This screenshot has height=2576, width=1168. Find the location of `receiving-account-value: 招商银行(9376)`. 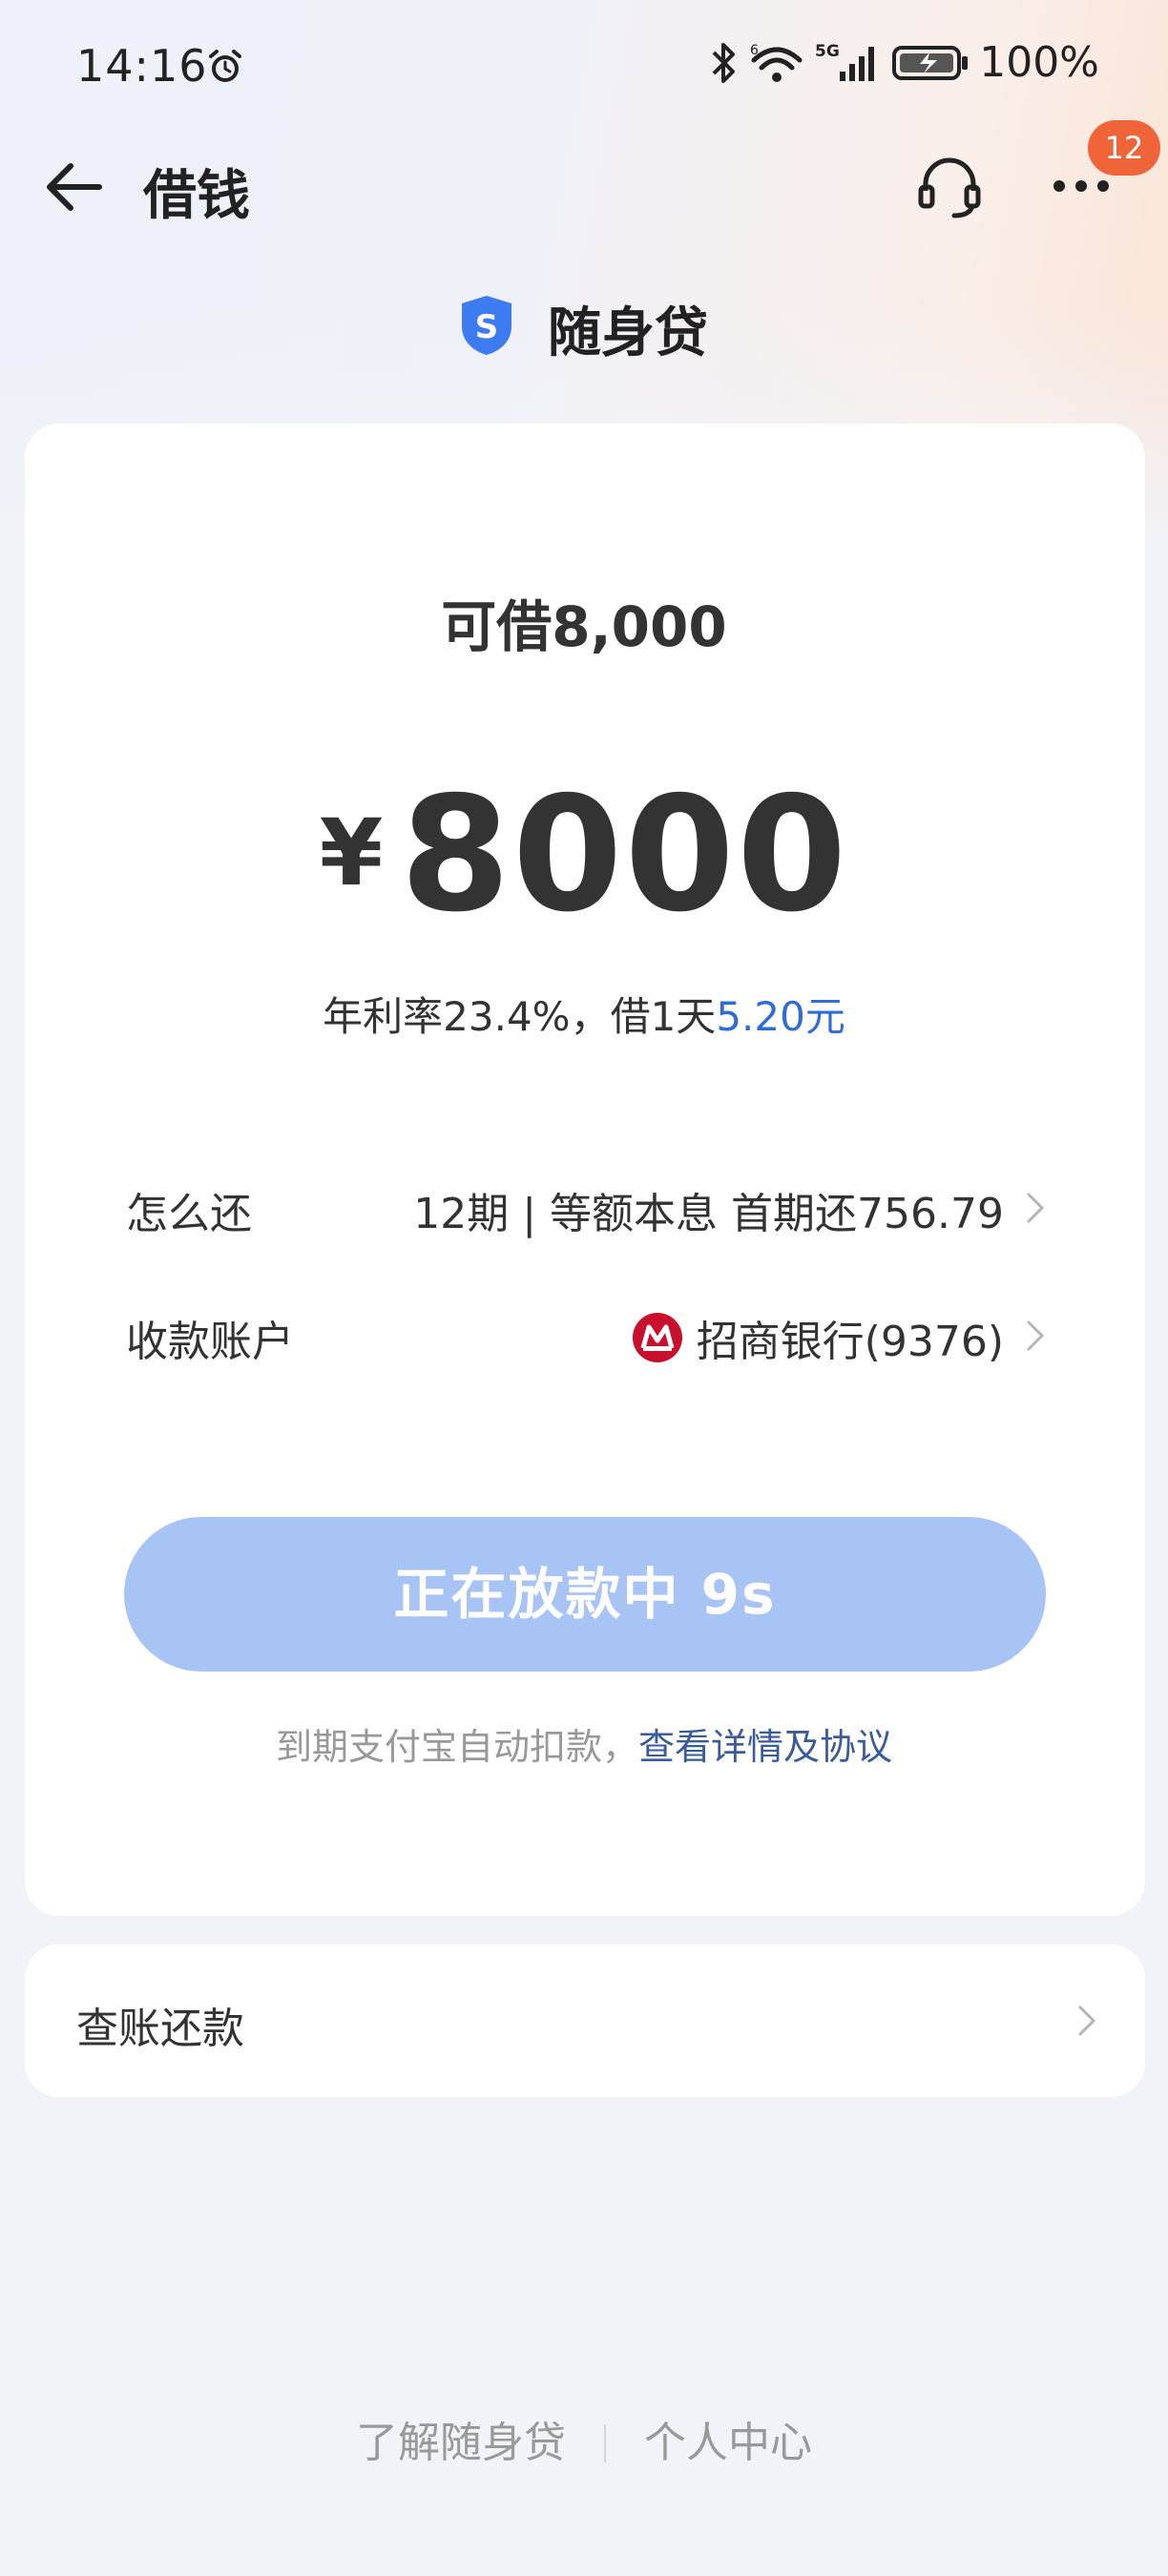

receiving-account-value: 招商银行(9376) is located at coordinates (818, 1337).